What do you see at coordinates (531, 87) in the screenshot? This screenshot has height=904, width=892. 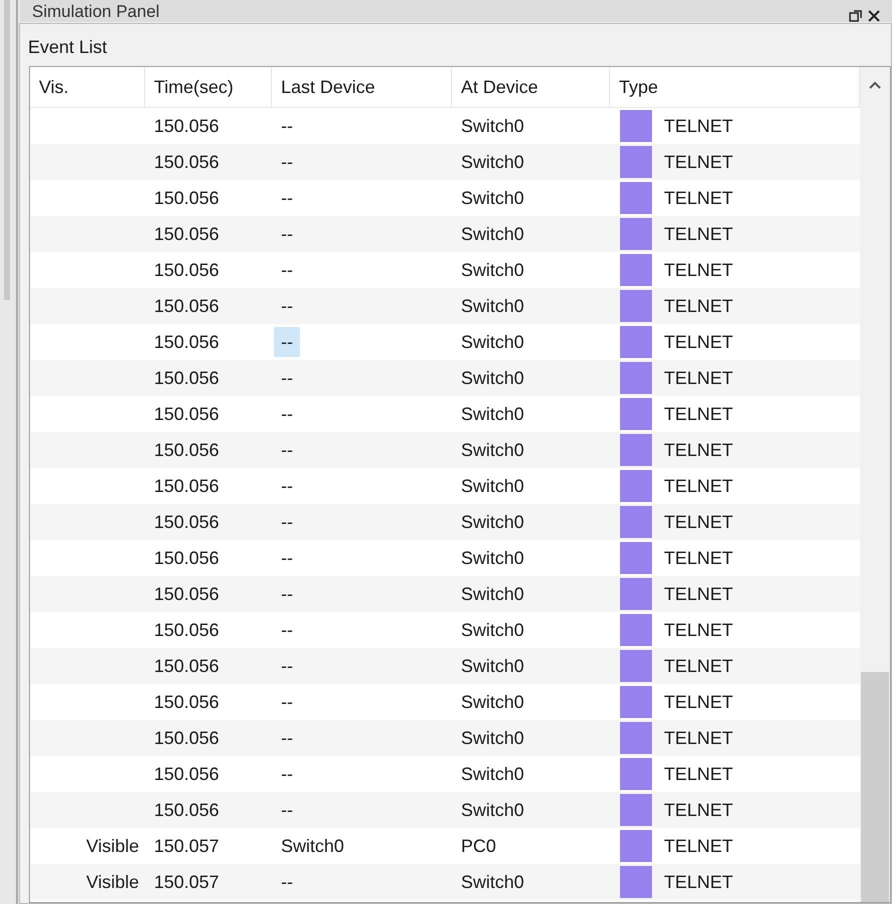 I see `column-header: At Device` at bounding box center [531, 87].